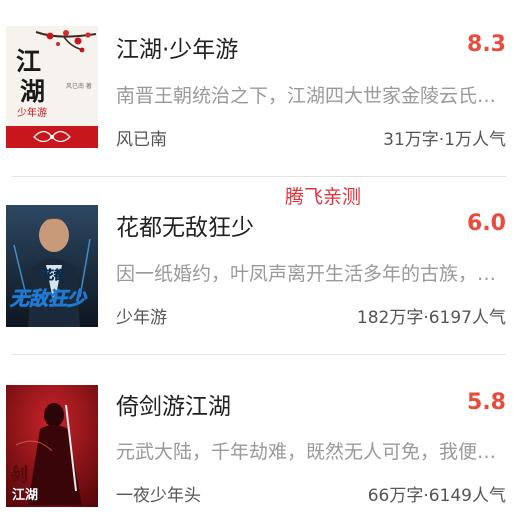 Image resolution: width=521 pixels, height=524 pixels. What do you see at coordinates (28, 61) in the screenshot?
I see `cover-title-char-1: 江` at bounding box center [28, 61].